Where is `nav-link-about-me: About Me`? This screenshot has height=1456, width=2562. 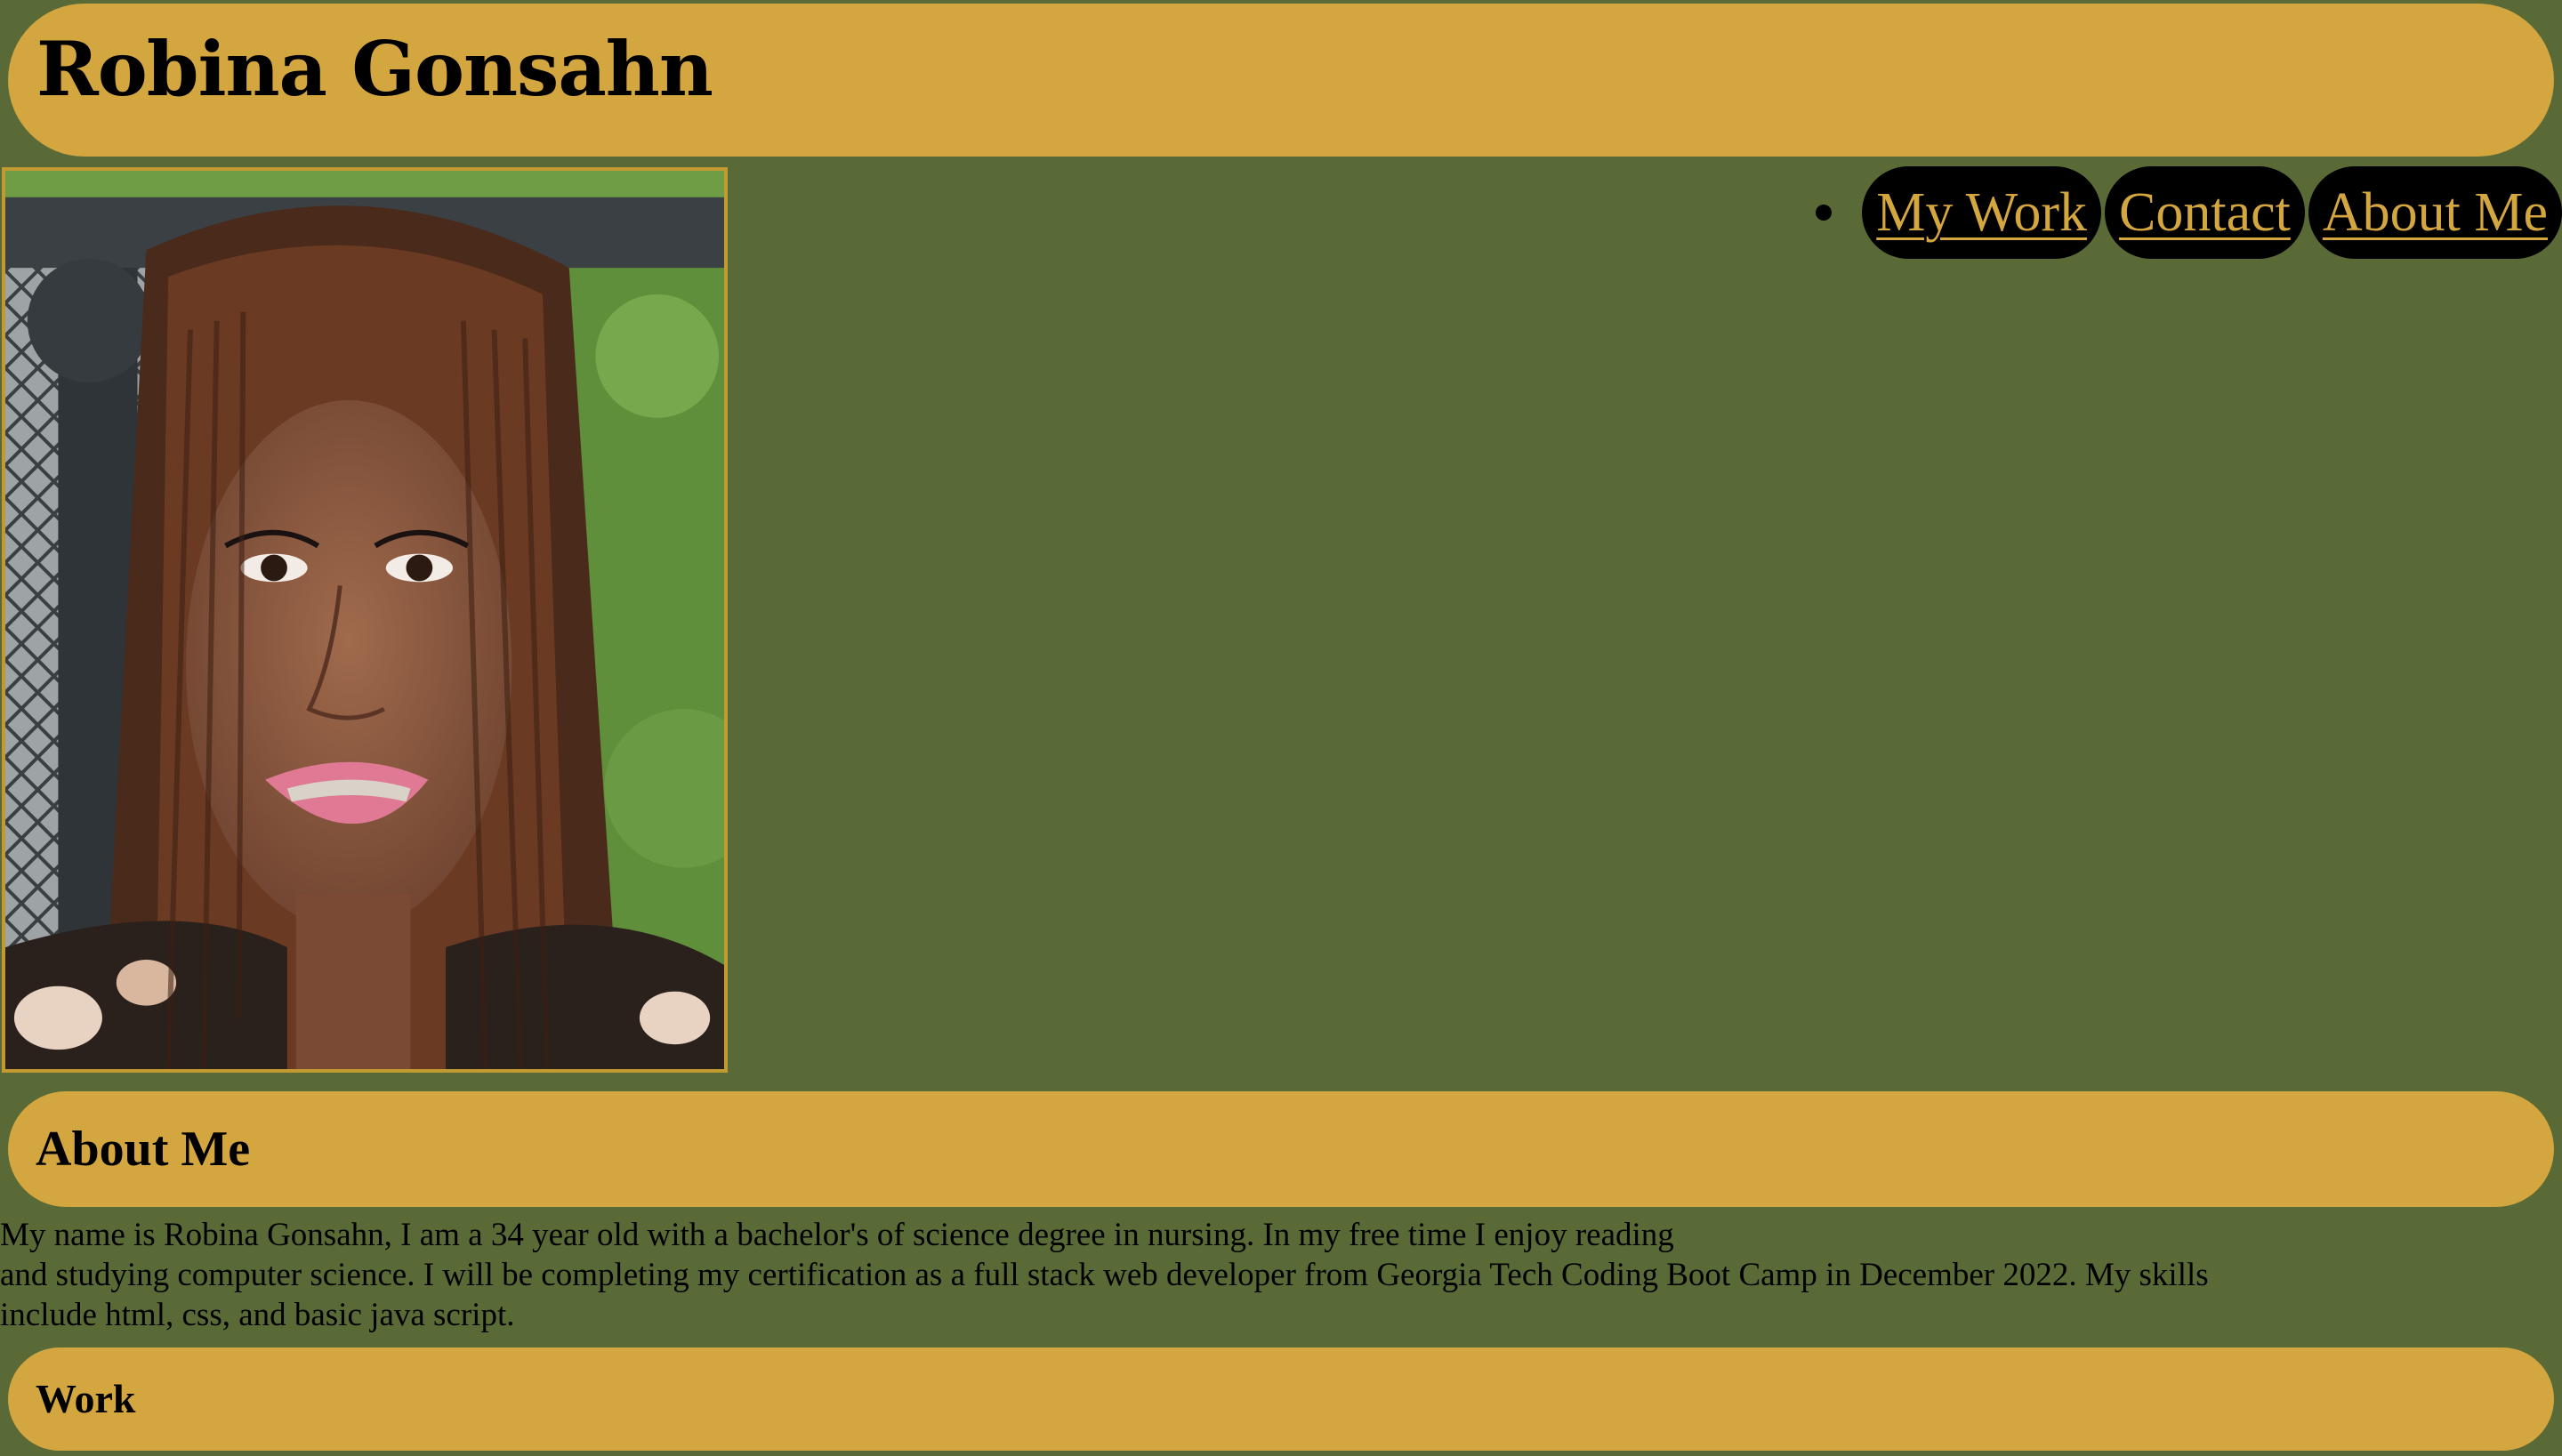
nav-link-about-me: About Me is located at coordinates (2435, 212).